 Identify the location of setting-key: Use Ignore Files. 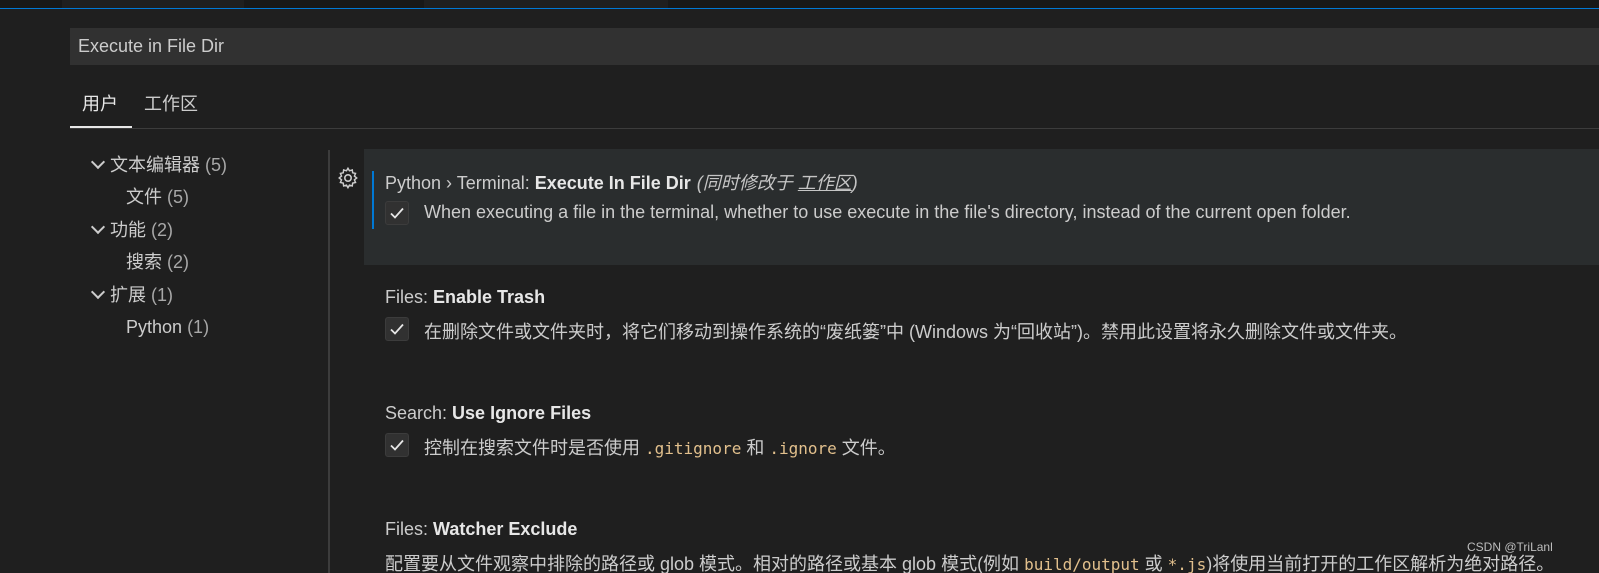
(522, 413).